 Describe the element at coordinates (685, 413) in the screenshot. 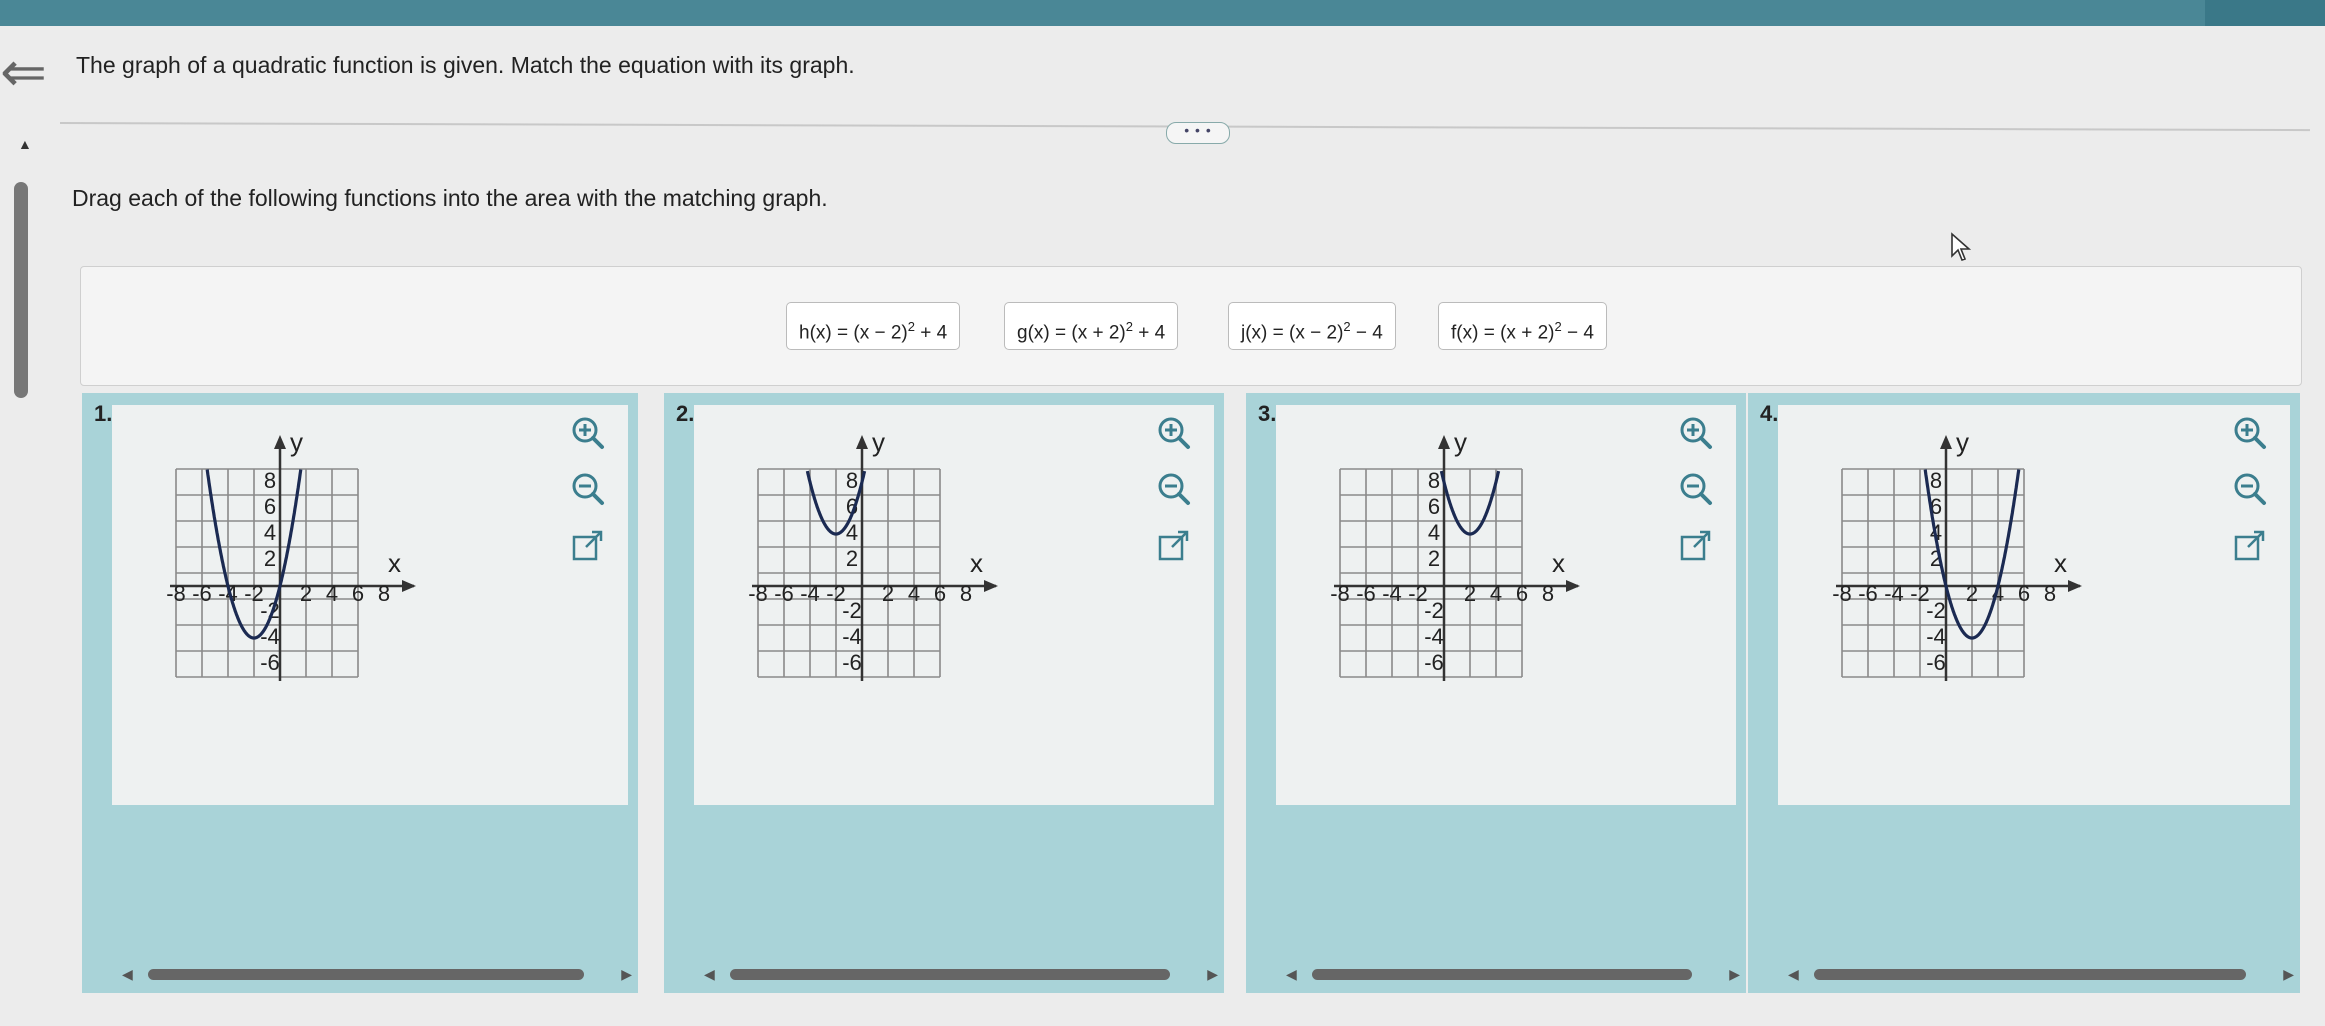

I see `graph-number: 2.` at that location.